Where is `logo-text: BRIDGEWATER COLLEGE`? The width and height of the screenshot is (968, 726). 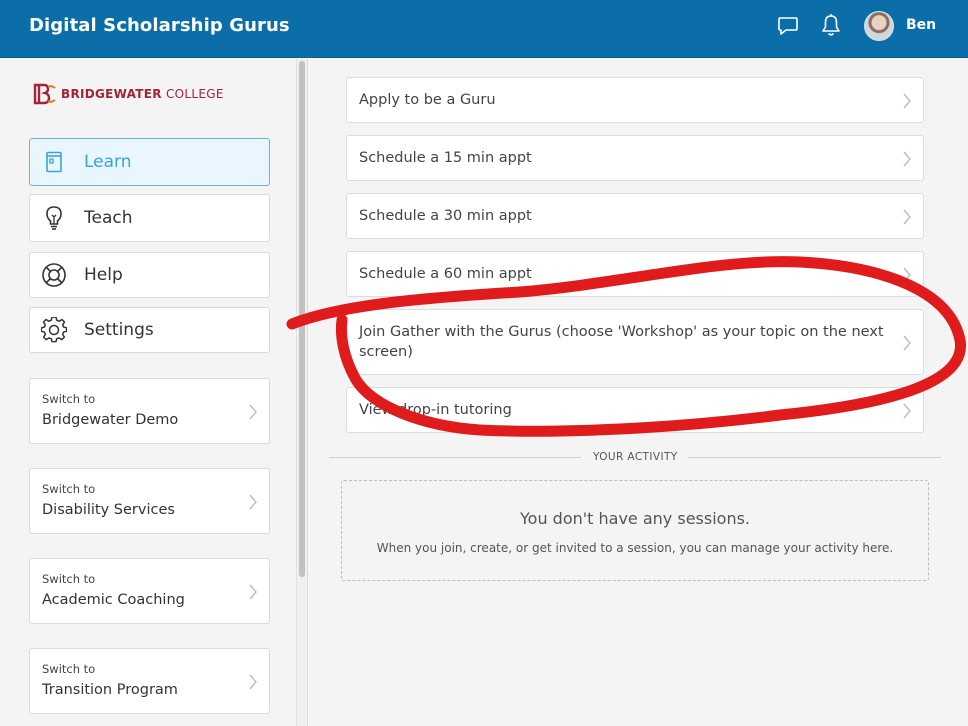 logo-text: BRIDGEWATER COLLEGE is located at coordinates (142, 94).